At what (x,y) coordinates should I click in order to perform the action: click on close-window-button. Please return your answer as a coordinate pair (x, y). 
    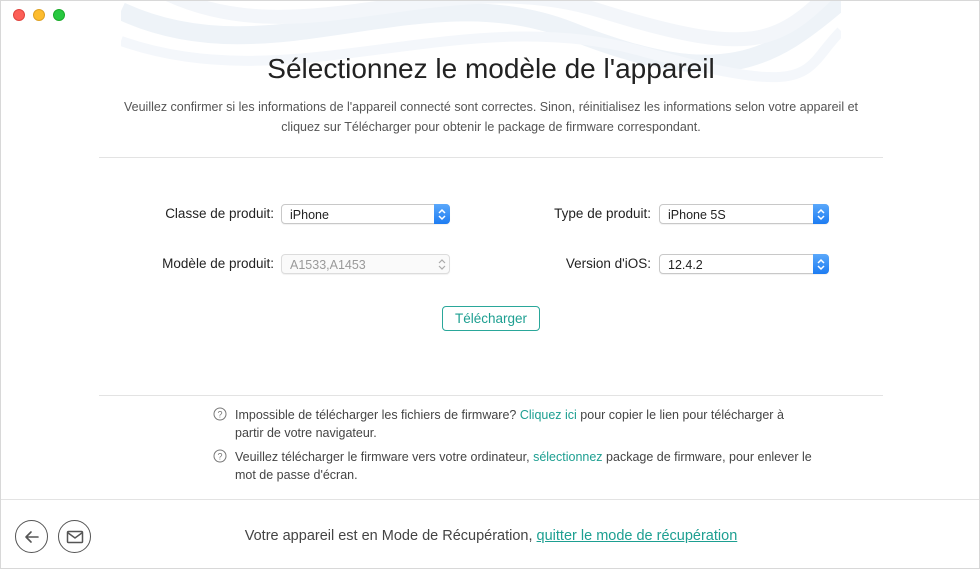
    Looking at the image, I should click on (19, 15).